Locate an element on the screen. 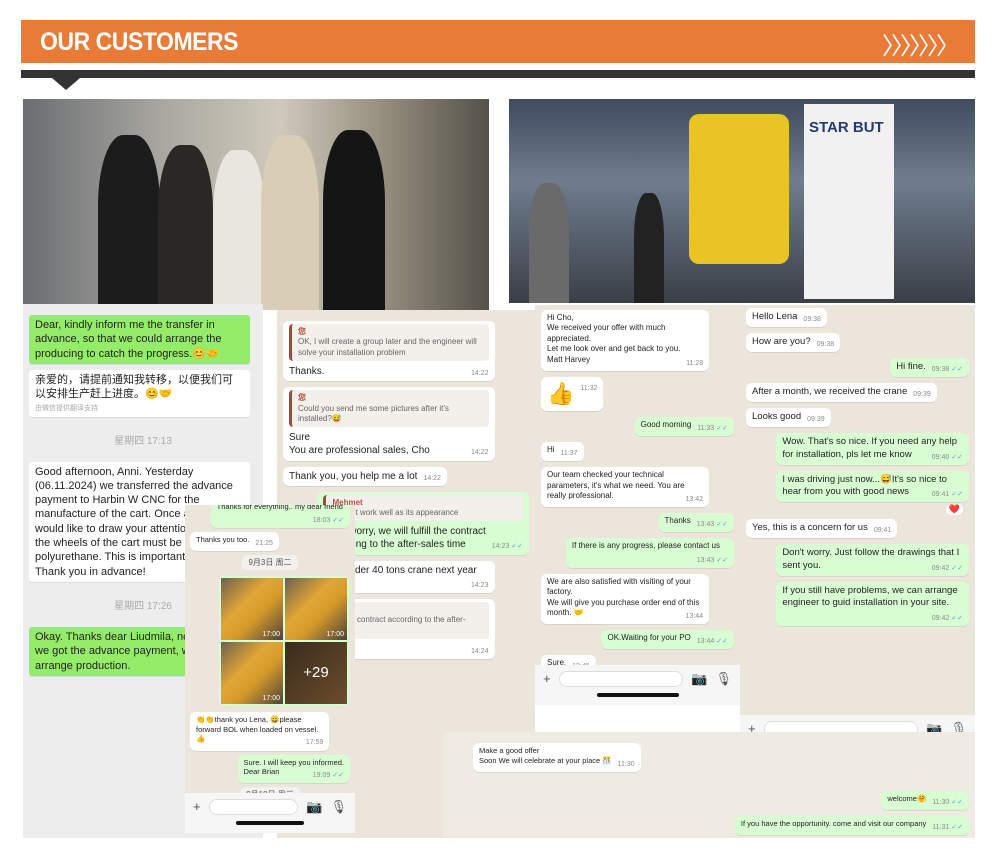 This screenshot has height=865, width=1000. message-bubble: Thanks you too. 21:25 is located at coordinates (234, 541).